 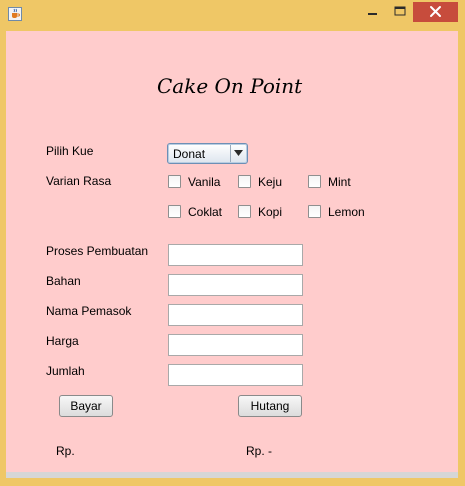 I want to click on checkbox-label: Lemon, so click(x=346, y=212).